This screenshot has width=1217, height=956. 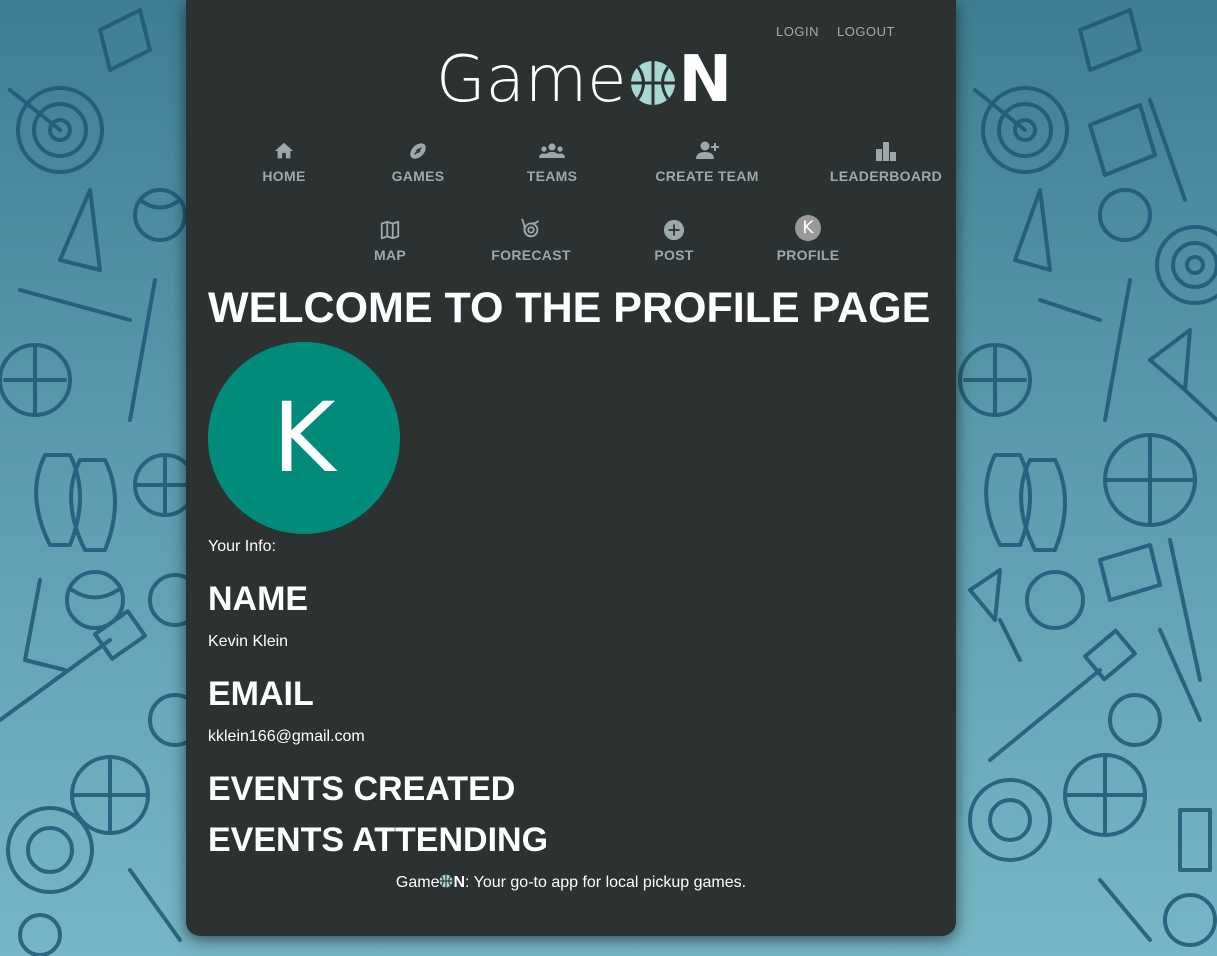 I want to click on profile-avatar: K, so click(x=304, y=438).